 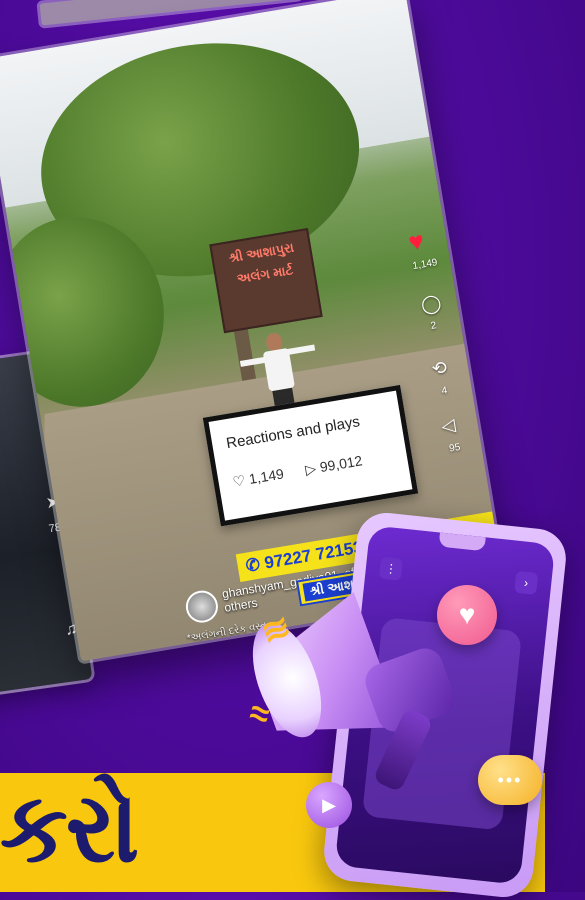 I want to click on heart-bubble-icon: ♥, so click(x=467, y=615).